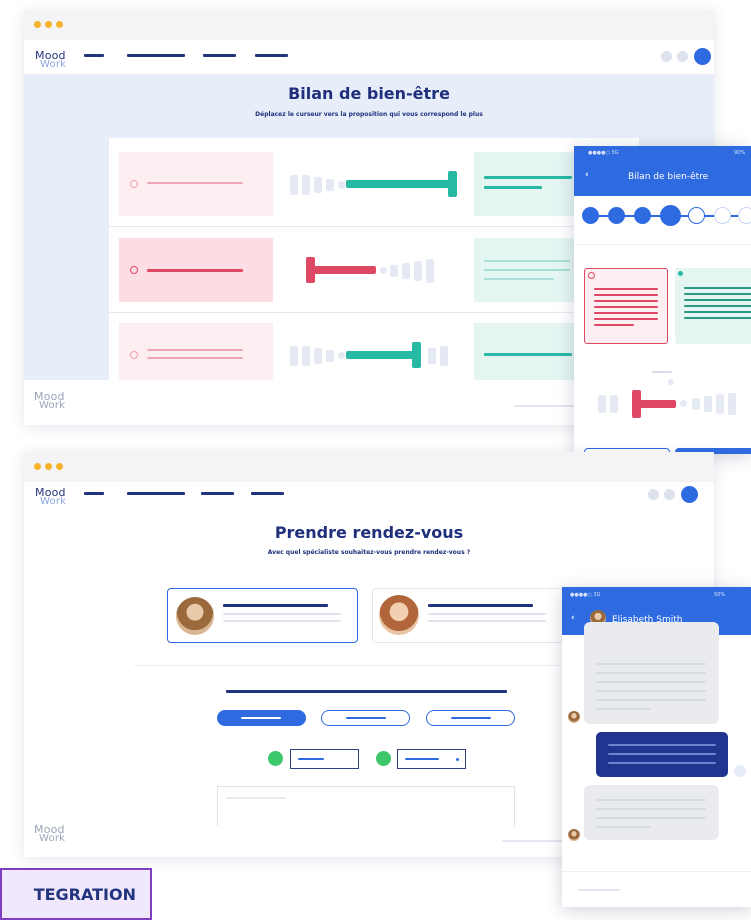 The height and width of the screenshot is (920, 751). What do you see at coordinates (349, 665) in the screenshot?
I see `section-divider` at bounding box center [349, 665].